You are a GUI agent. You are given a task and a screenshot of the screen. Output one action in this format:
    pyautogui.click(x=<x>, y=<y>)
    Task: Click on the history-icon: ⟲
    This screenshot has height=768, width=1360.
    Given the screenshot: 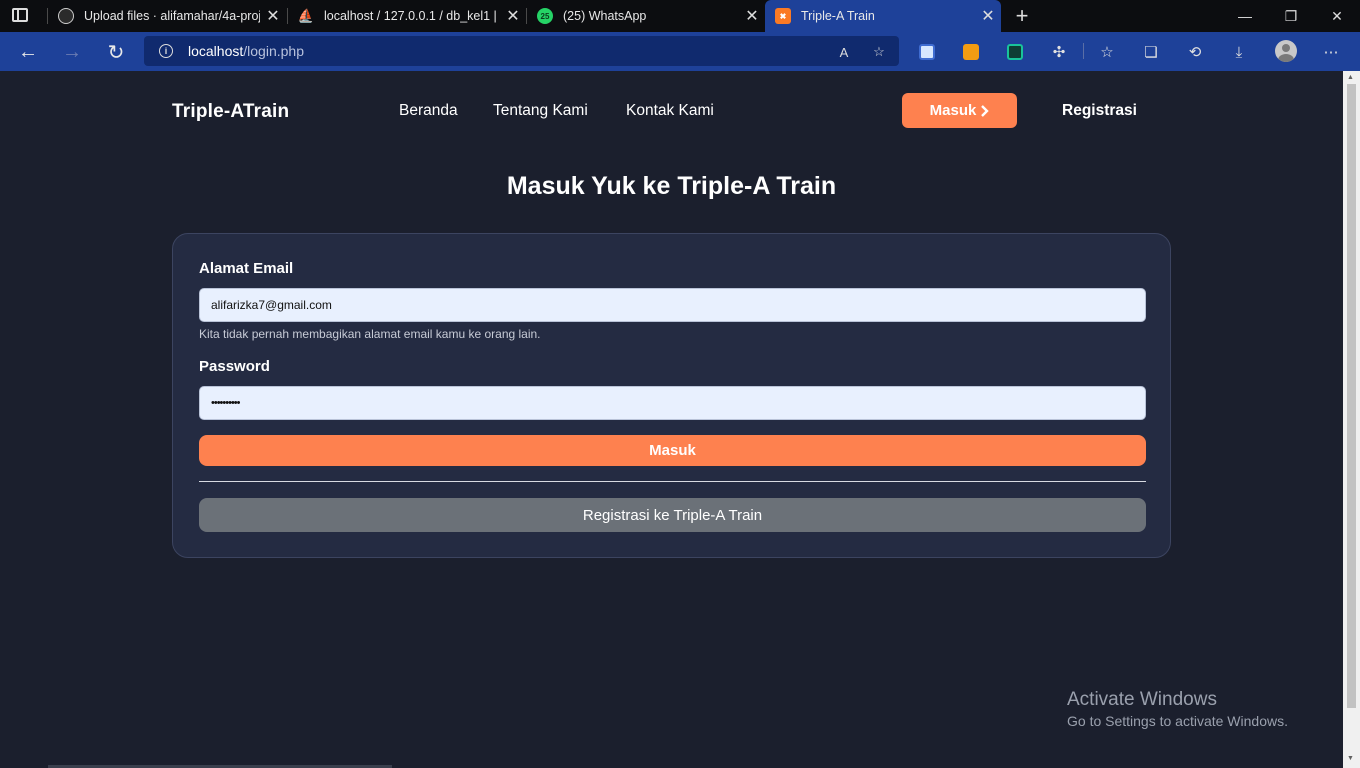 What is the action you would take?
    pyautogui.click(x=1195, y=52)
    